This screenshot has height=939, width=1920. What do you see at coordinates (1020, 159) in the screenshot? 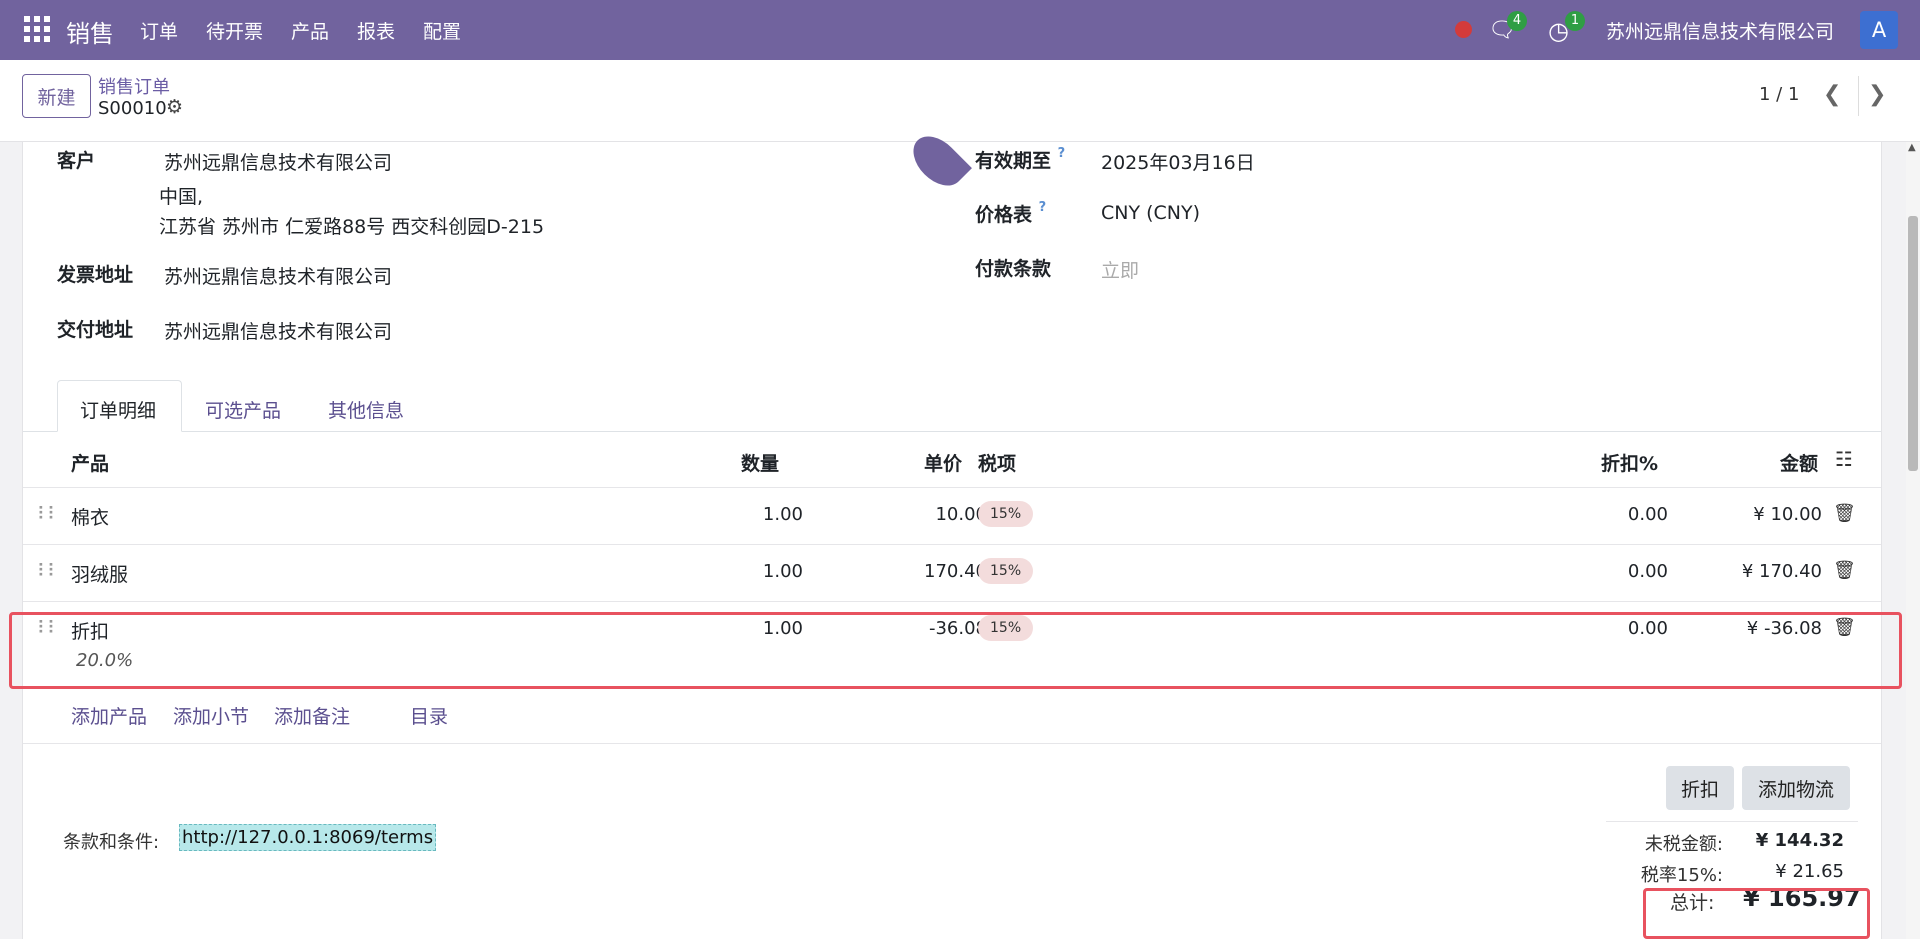
I see `expiry-label: 有效期至 ?` at bounding box center [1020, 159].